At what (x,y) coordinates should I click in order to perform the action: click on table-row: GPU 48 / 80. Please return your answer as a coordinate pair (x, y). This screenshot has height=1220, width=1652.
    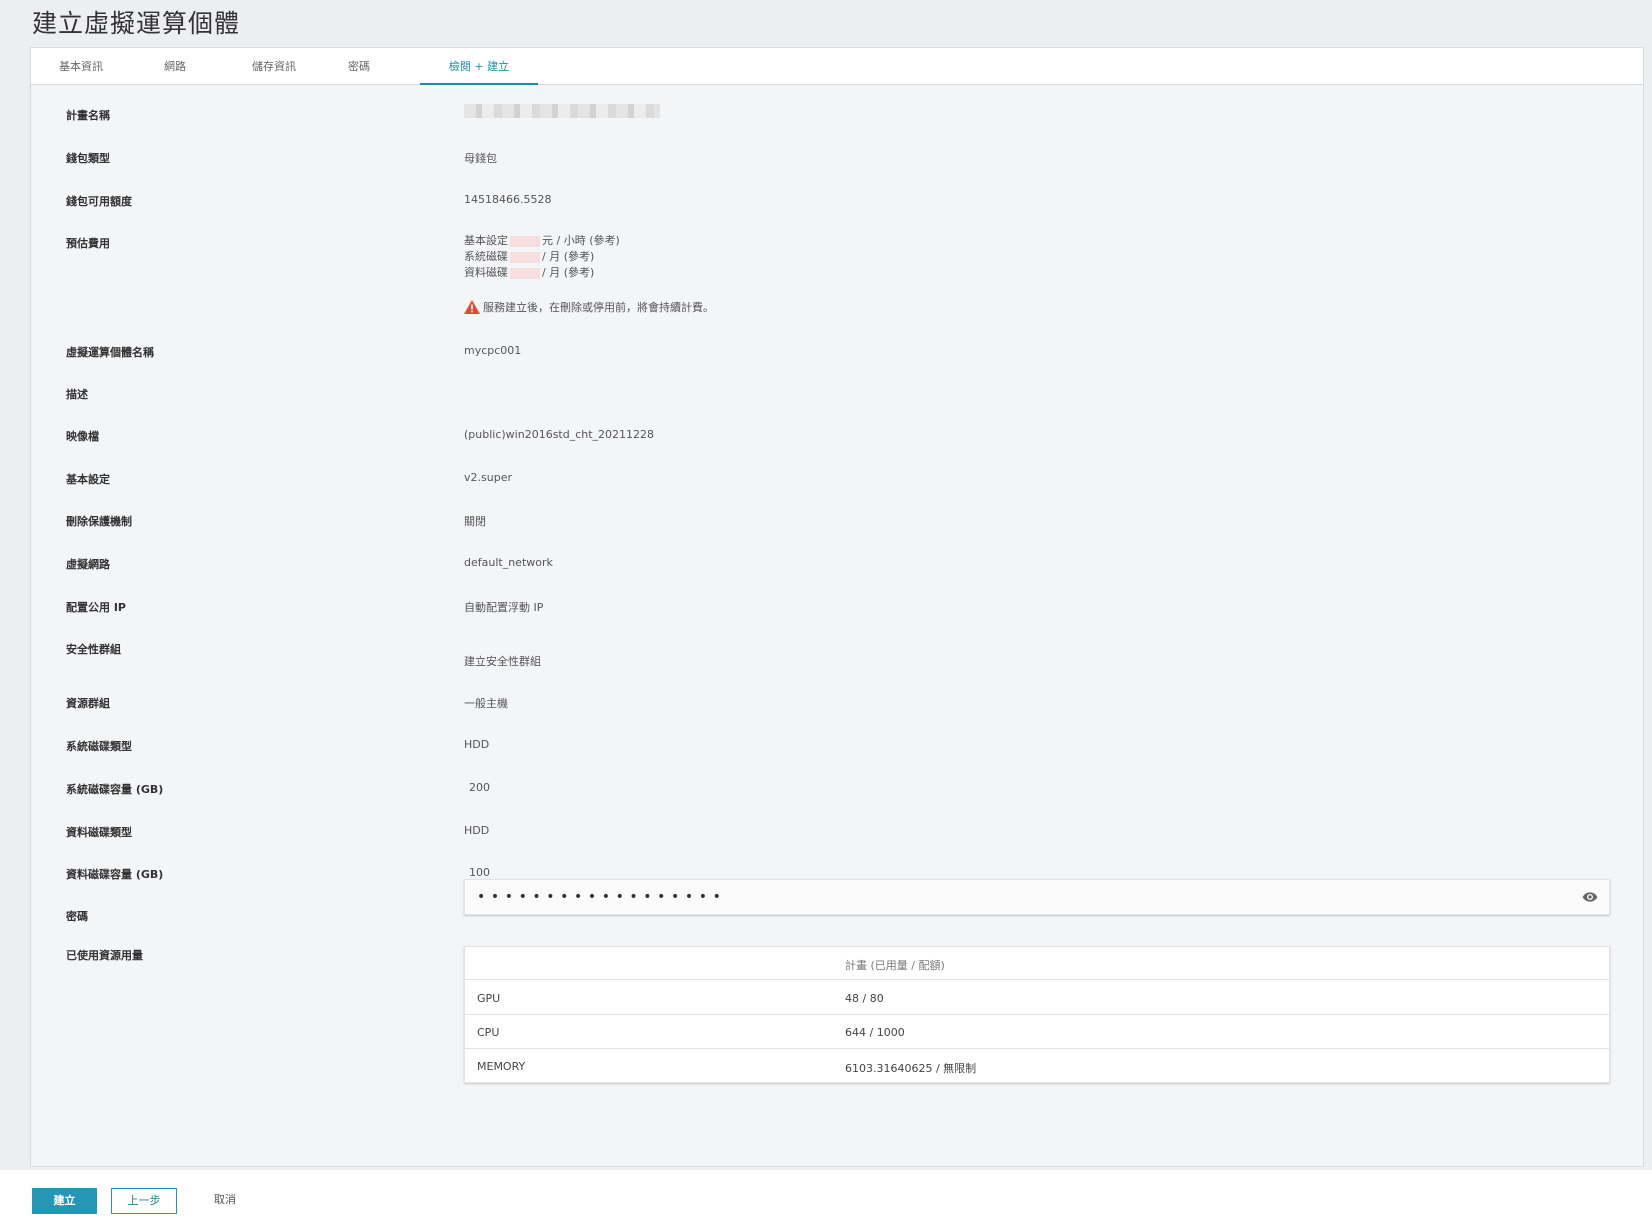
    Looking at the image, I should click on (1037, 998).